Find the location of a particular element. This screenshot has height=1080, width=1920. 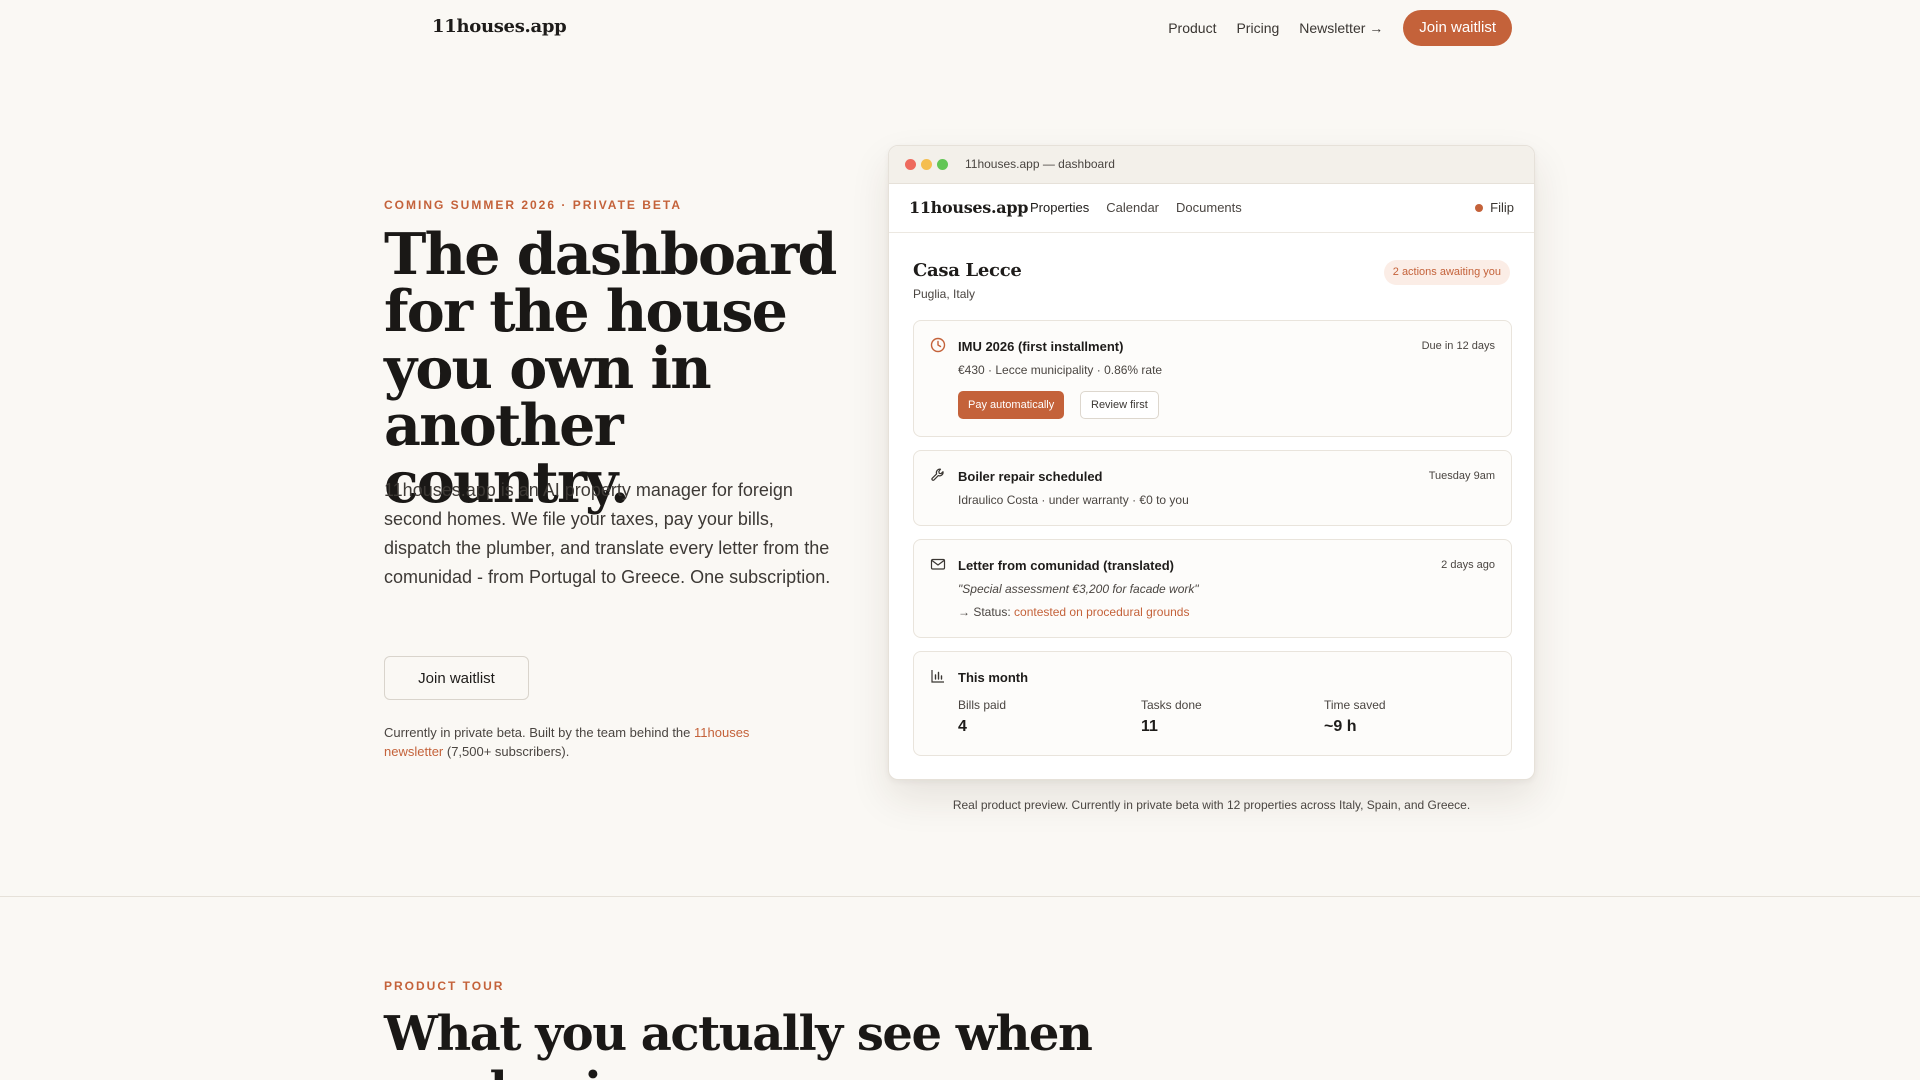

hero-join-waitlist-button: Join waitlist is located at coordinates (456, 678).